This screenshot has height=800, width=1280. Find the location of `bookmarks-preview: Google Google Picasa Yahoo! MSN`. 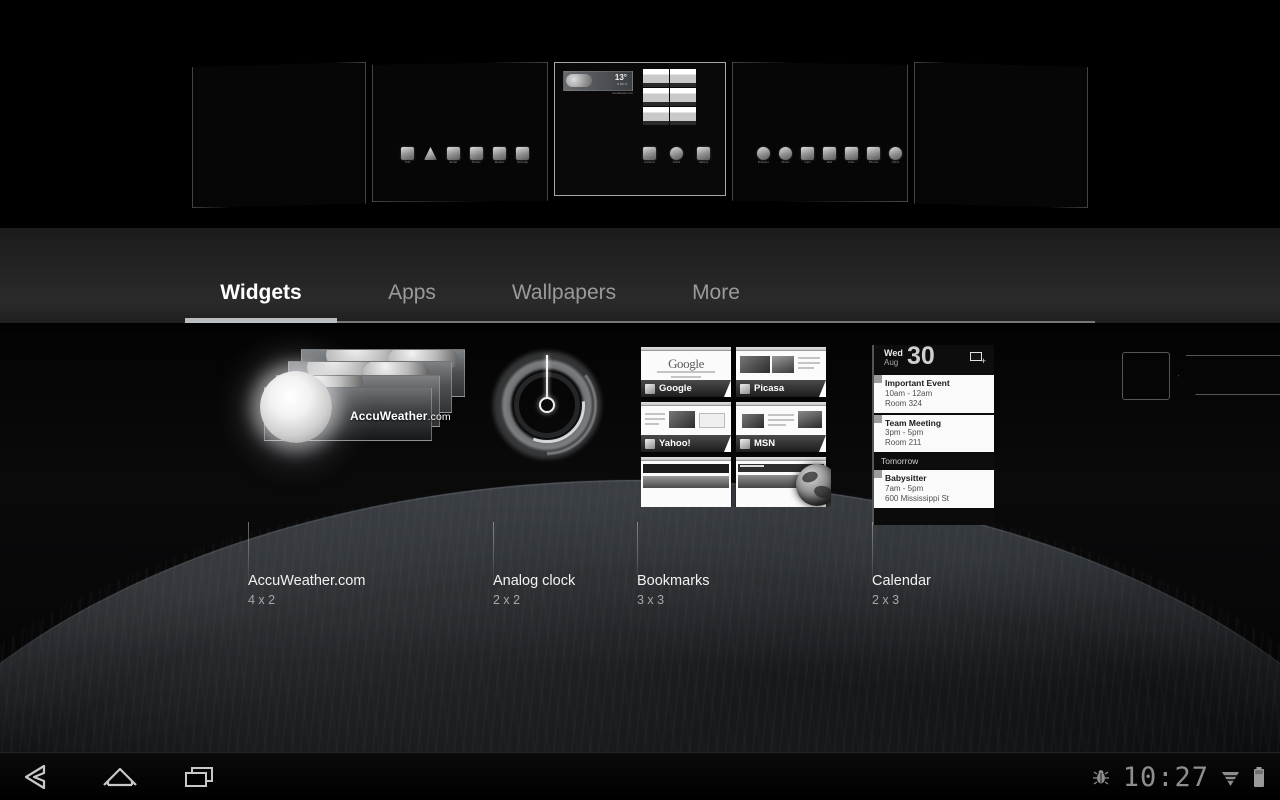

bookmarks-preview: Google Google Picasa Yahoo! MSN is located at coordinates (736, 427).